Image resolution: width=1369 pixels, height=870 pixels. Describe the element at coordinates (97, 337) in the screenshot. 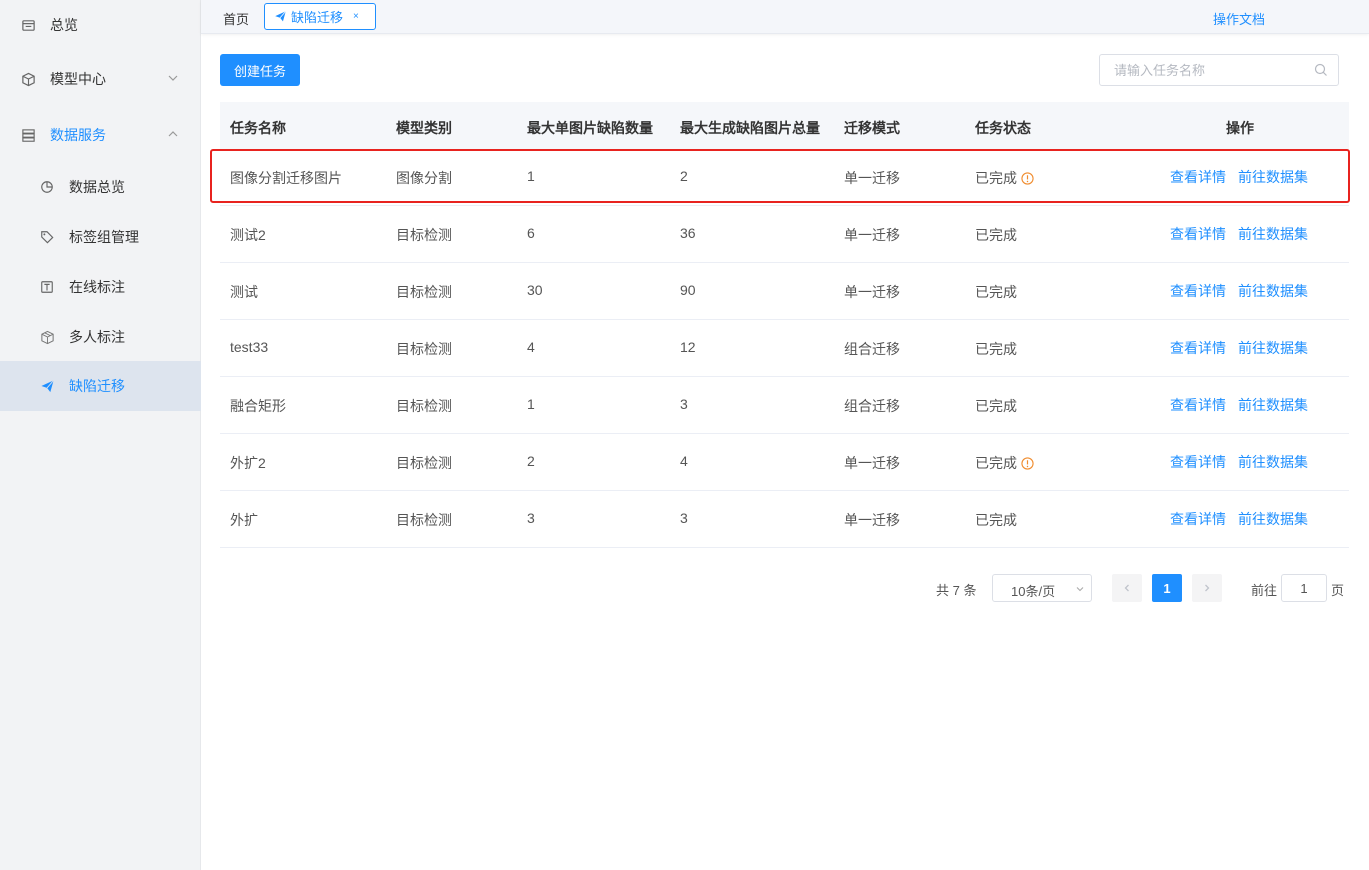

I see `sidebar-item-label: 多人标注` at that location.